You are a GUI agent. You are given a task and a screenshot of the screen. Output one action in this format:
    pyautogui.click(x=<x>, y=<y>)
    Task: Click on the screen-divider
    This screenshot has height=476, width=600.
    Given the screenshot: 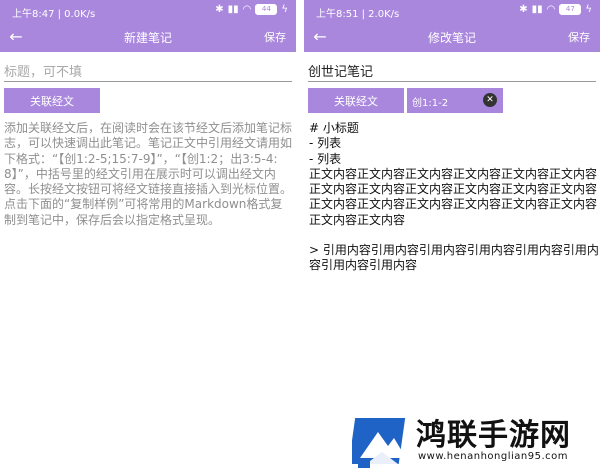 What is the action you would take?
    pyautogui.click(x=300, y=238)
    